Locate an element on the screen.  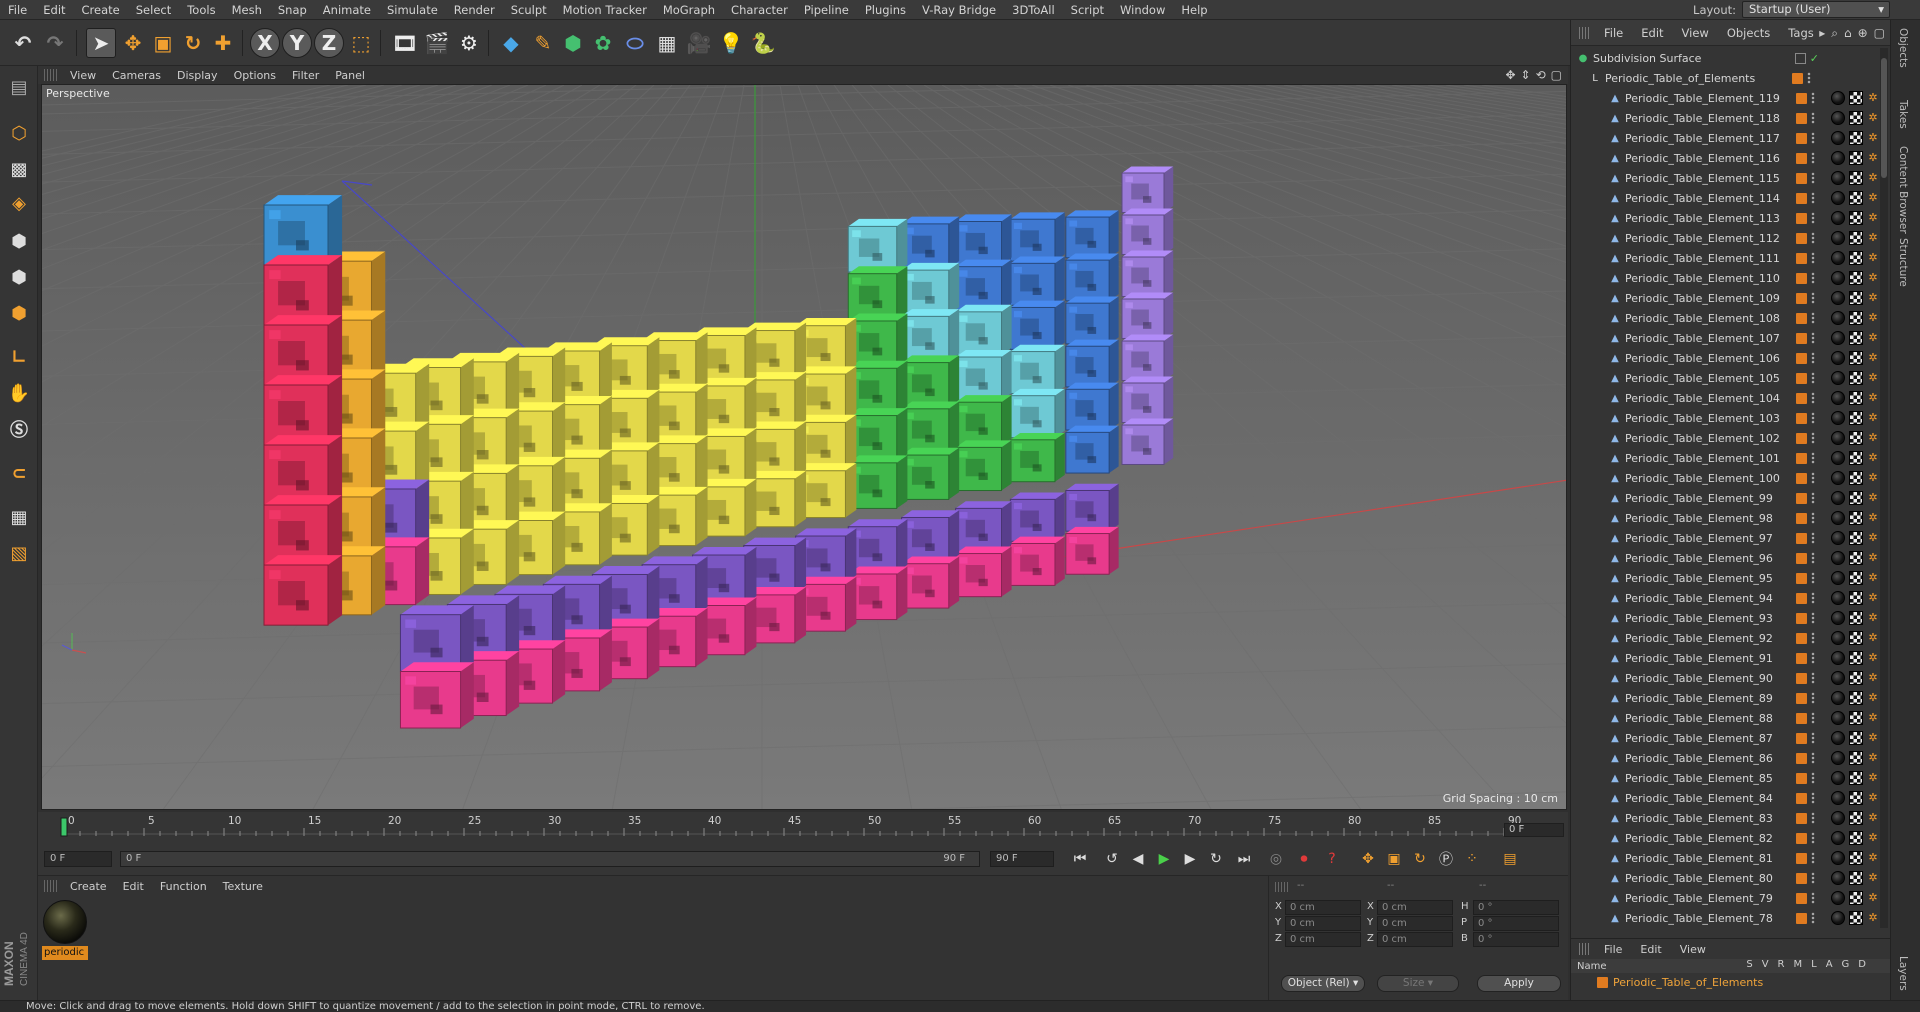
menu-animate: Animate is located at coordinates (347, 10).